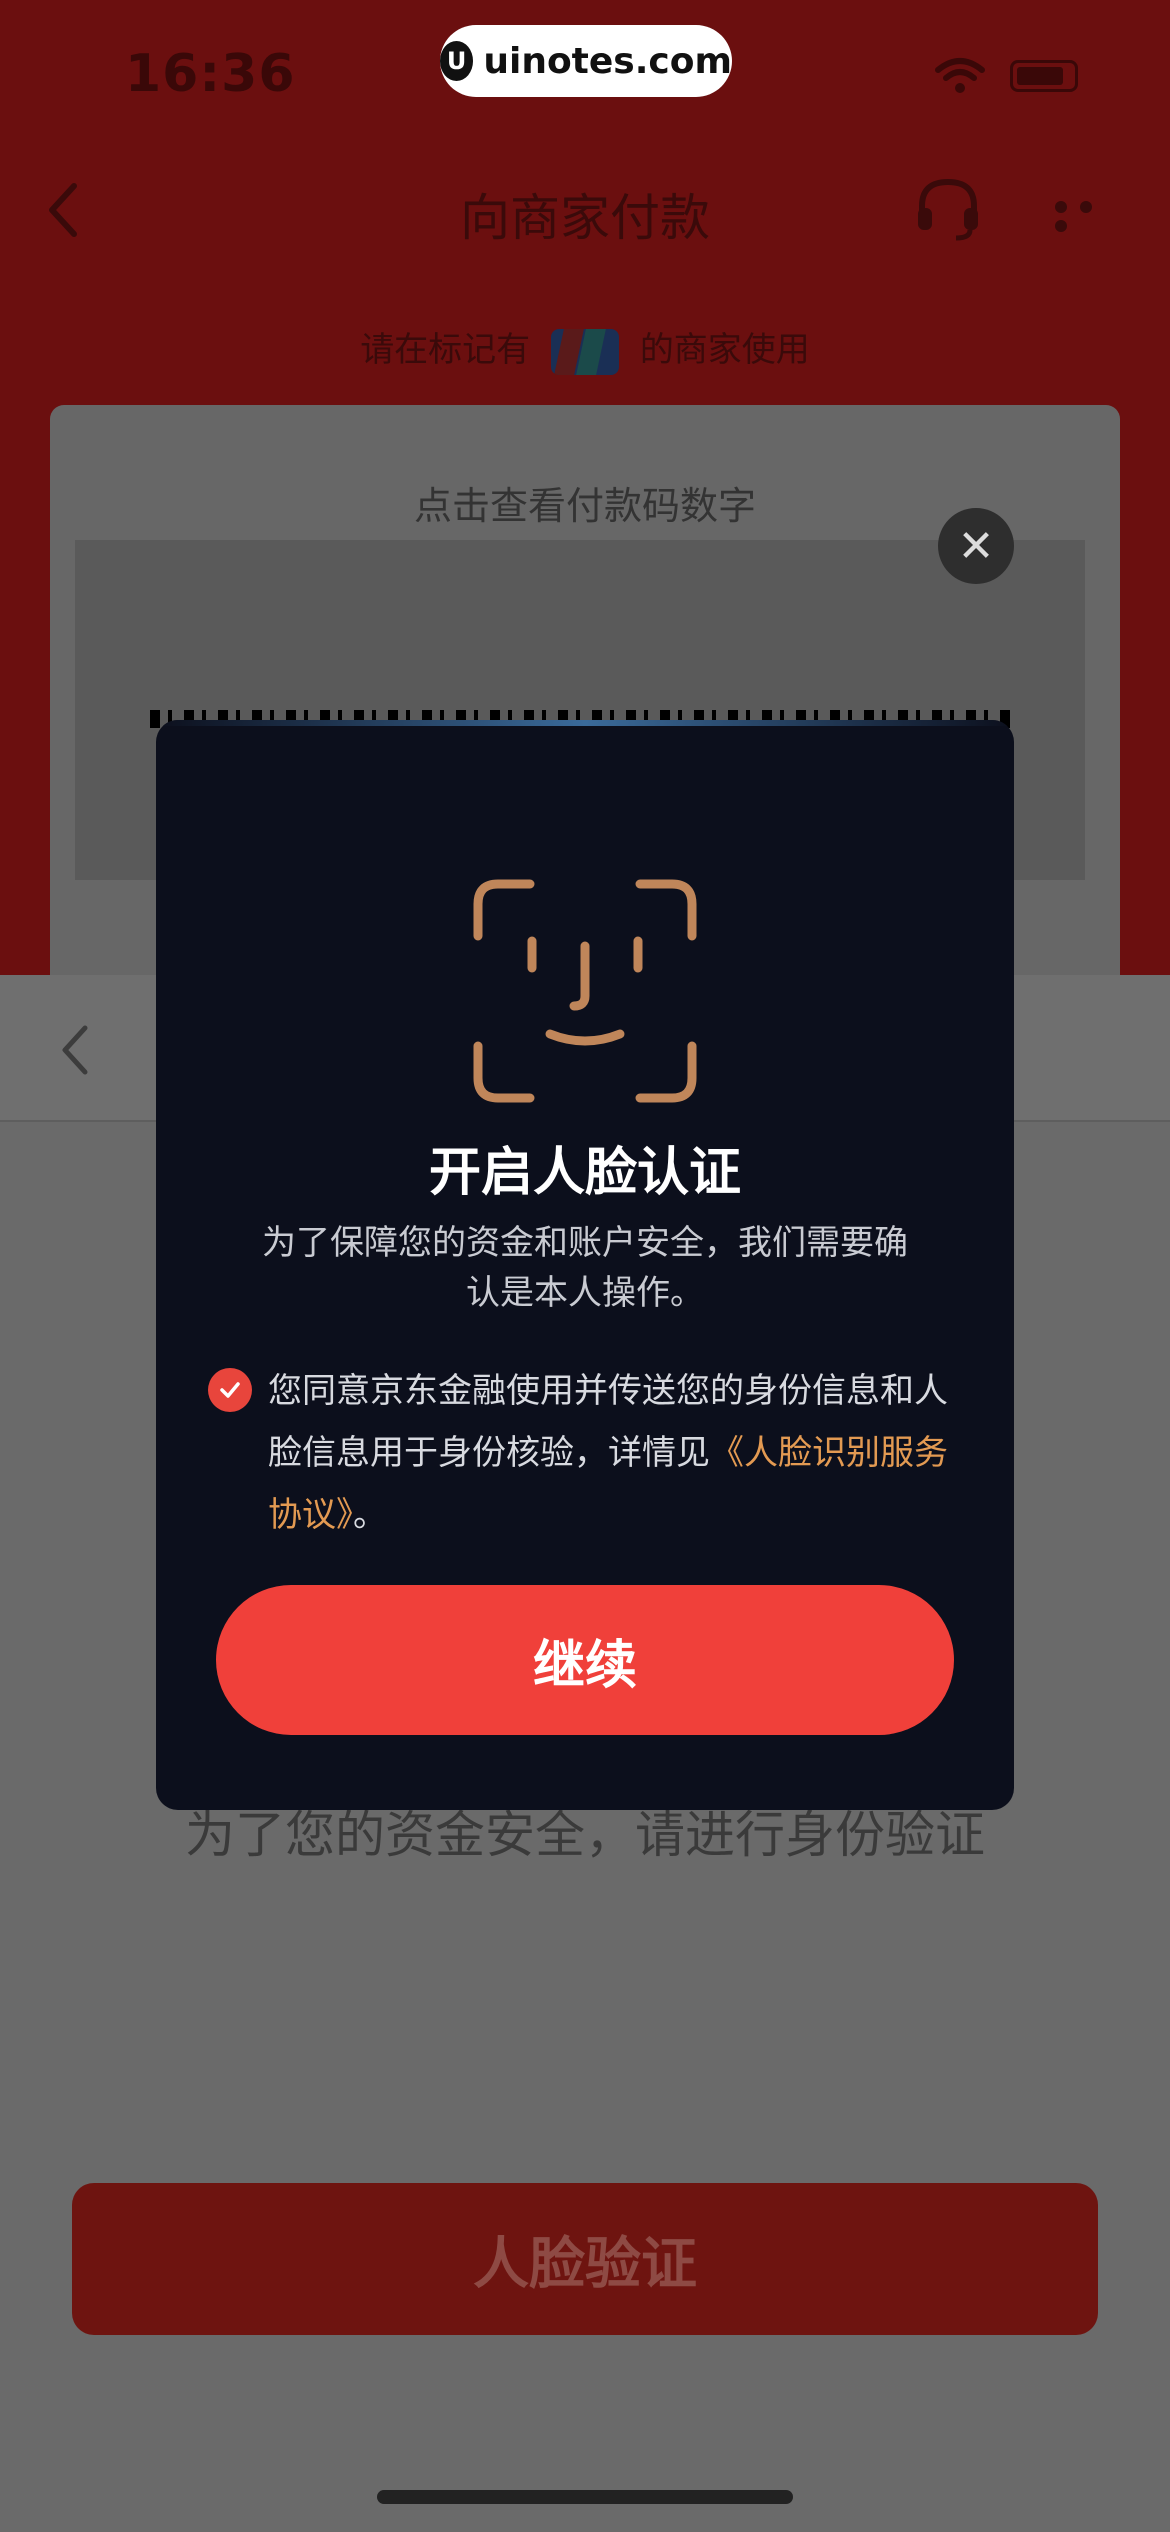 The width and height of the screenshot is (1170, 2532). What do you see at coordinates (585, 1660) in the screenshot?
I see `continue-button: 继续` at bounding box center [585, 1660].